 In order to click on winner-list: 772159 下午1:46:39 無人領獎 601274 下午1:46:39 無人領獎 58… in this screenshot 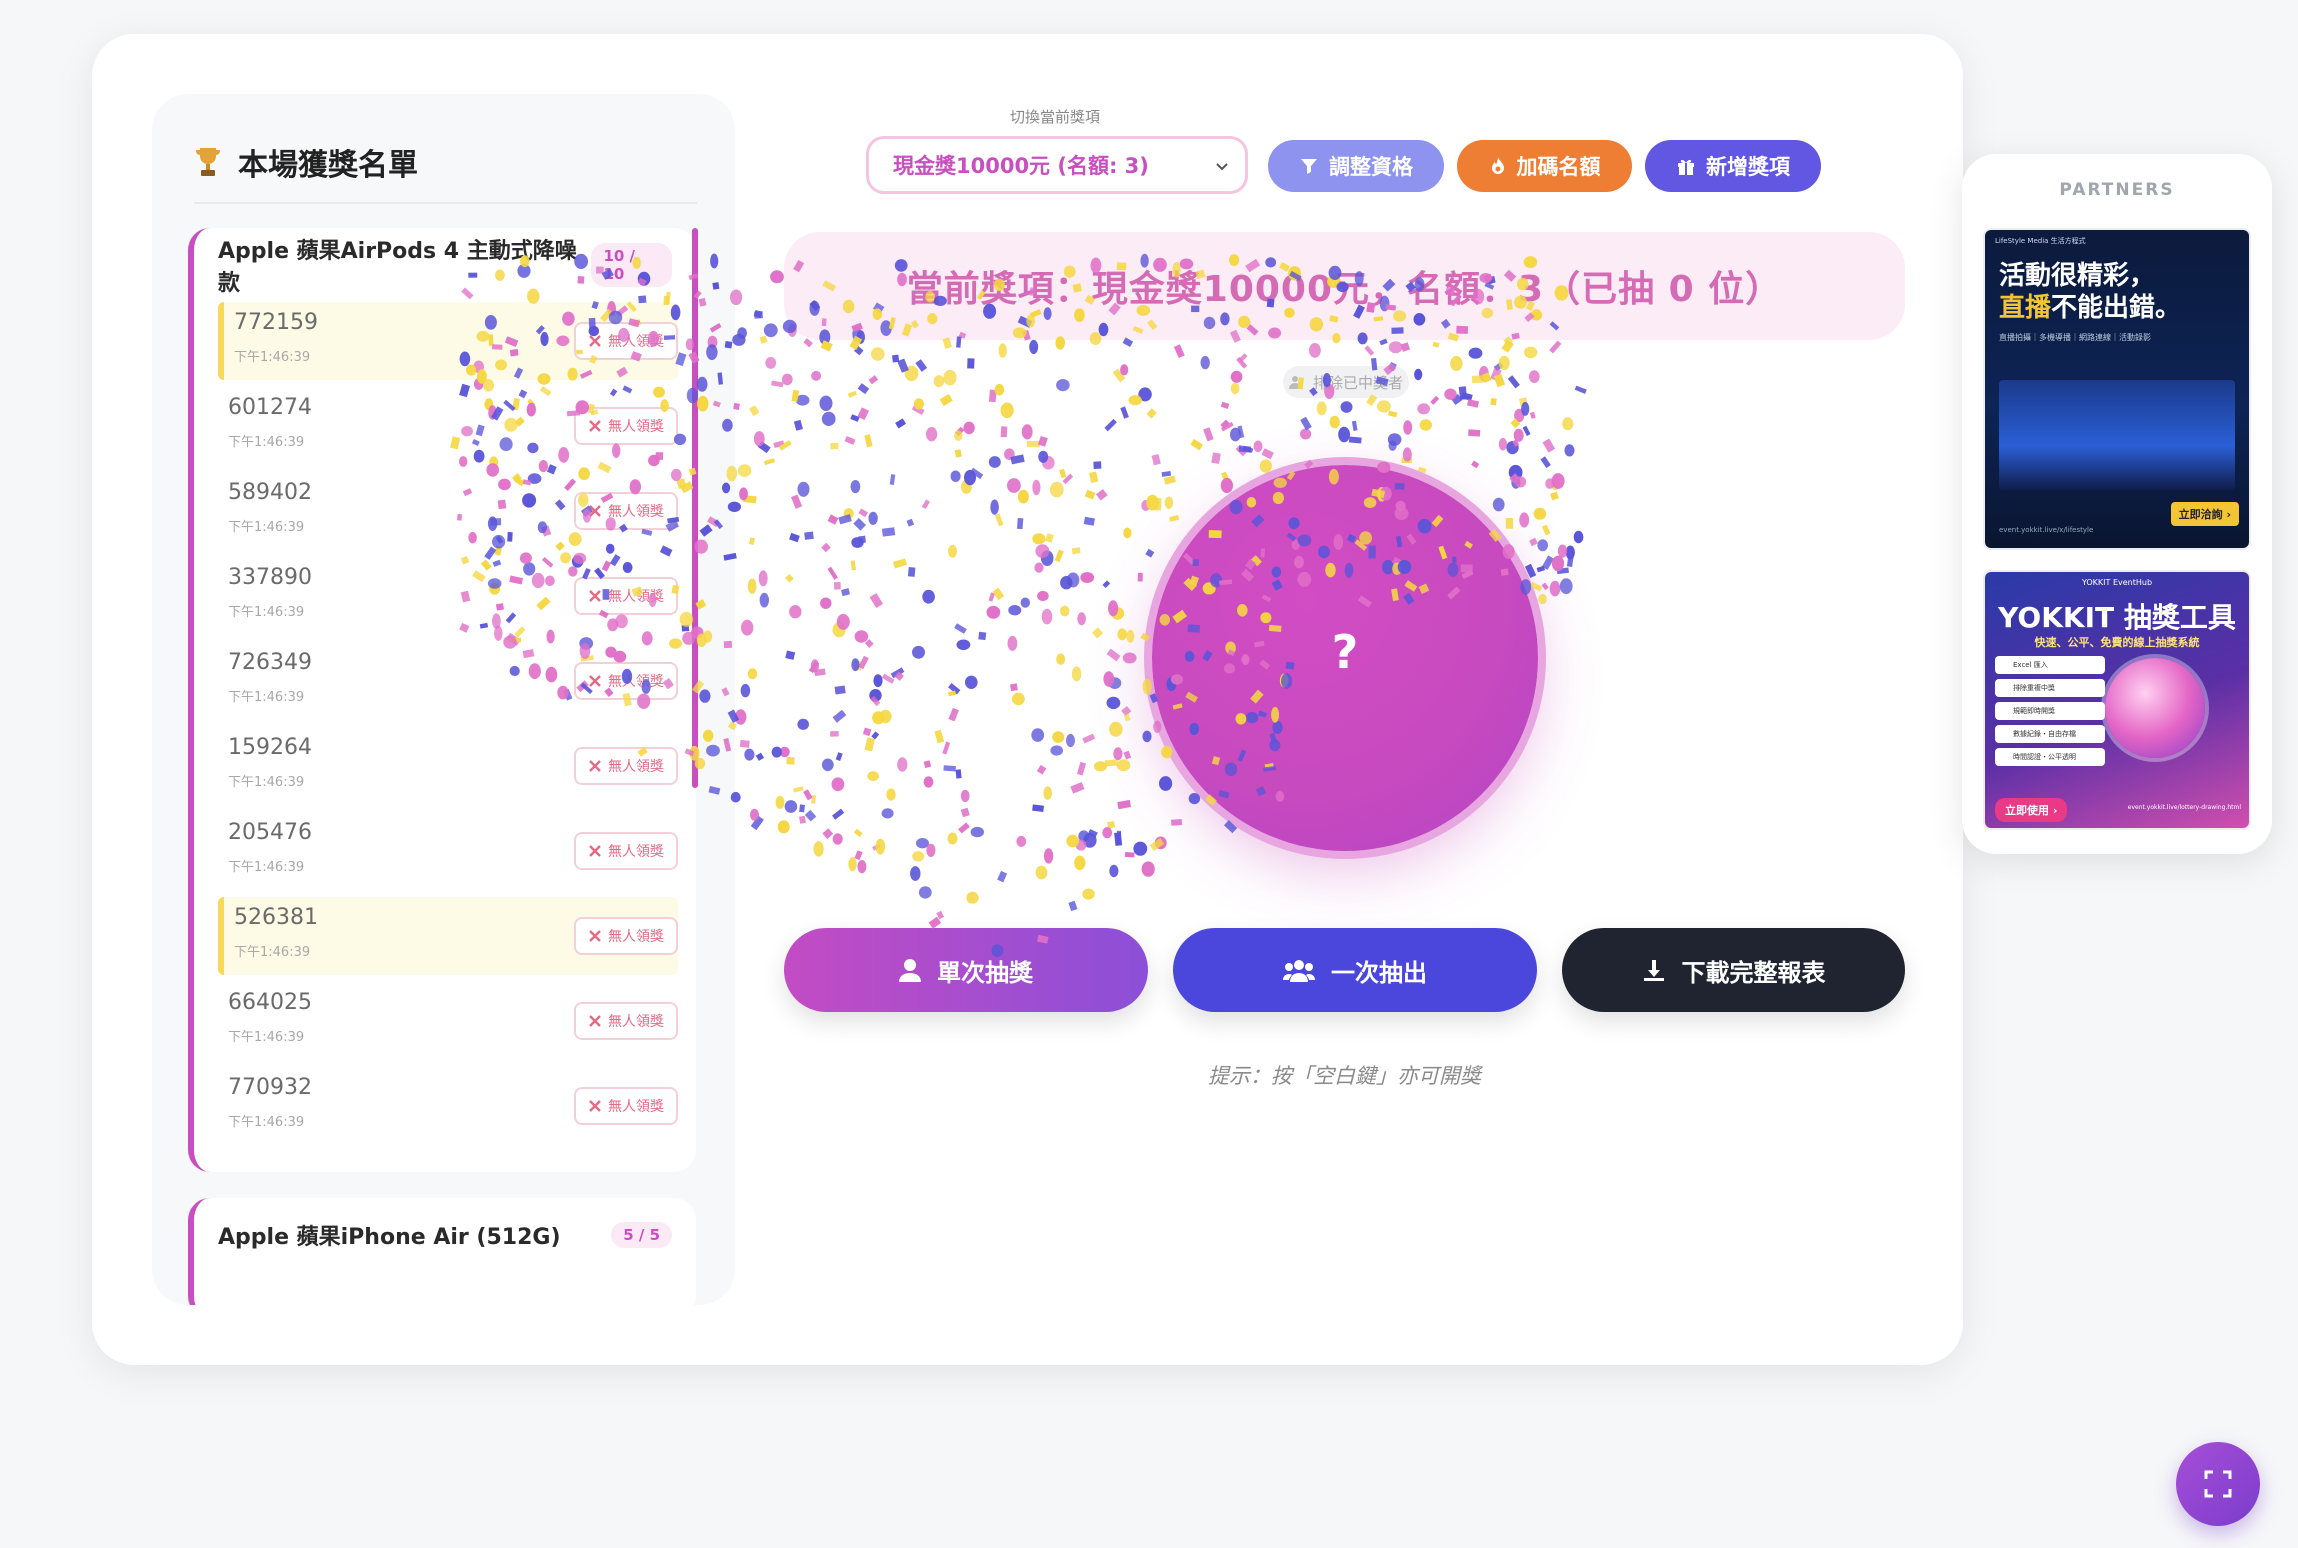, I will do `click(445, 723)`.